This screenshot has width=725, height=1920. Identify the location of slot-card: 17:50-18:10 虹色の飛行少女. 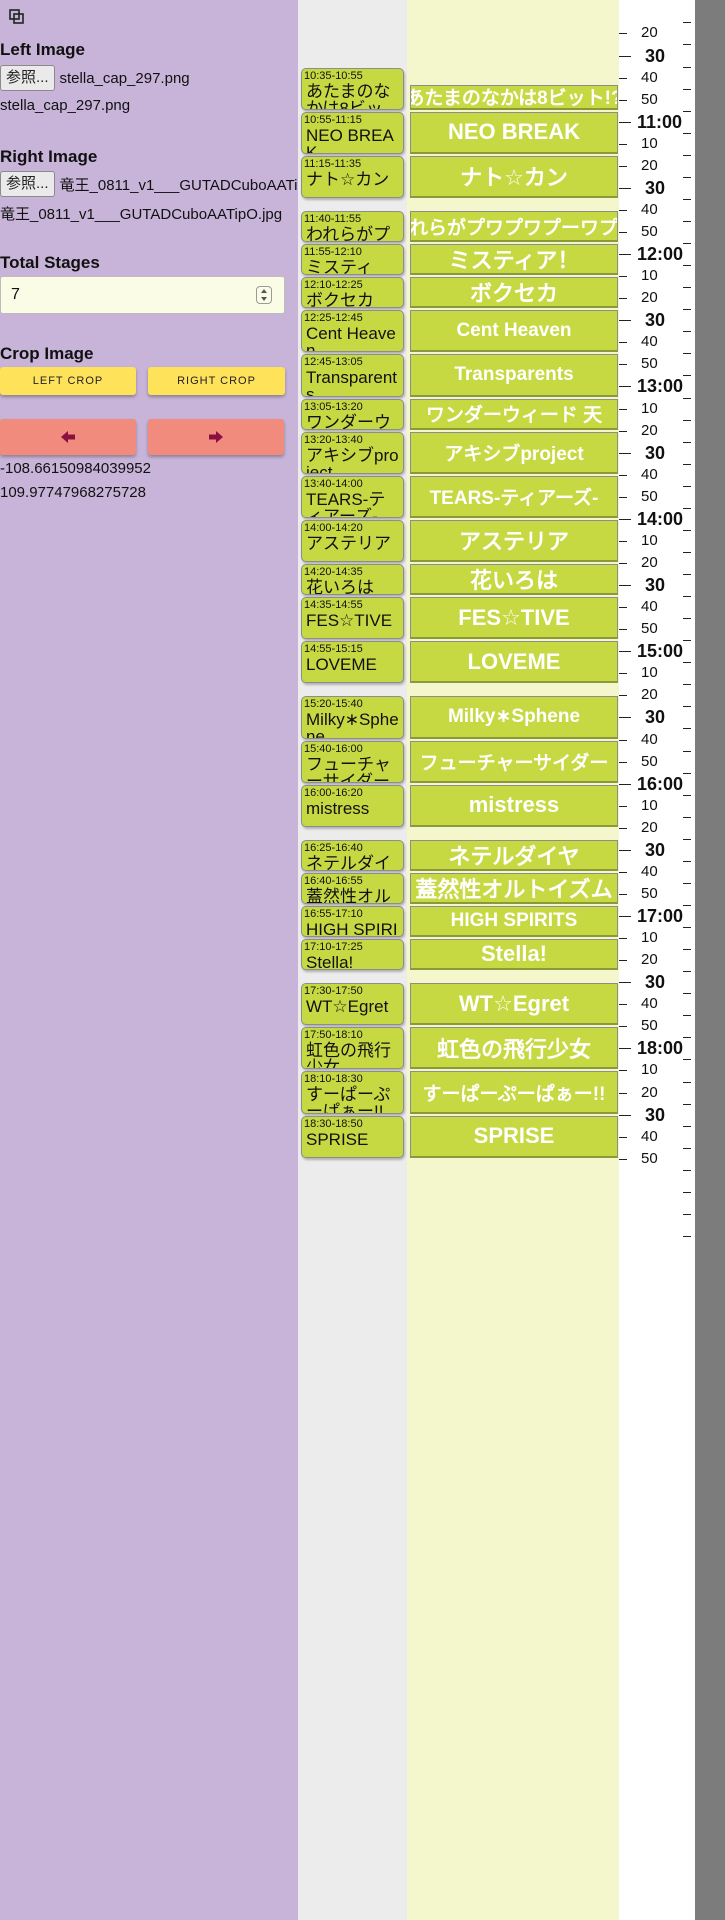
(352, 1048).